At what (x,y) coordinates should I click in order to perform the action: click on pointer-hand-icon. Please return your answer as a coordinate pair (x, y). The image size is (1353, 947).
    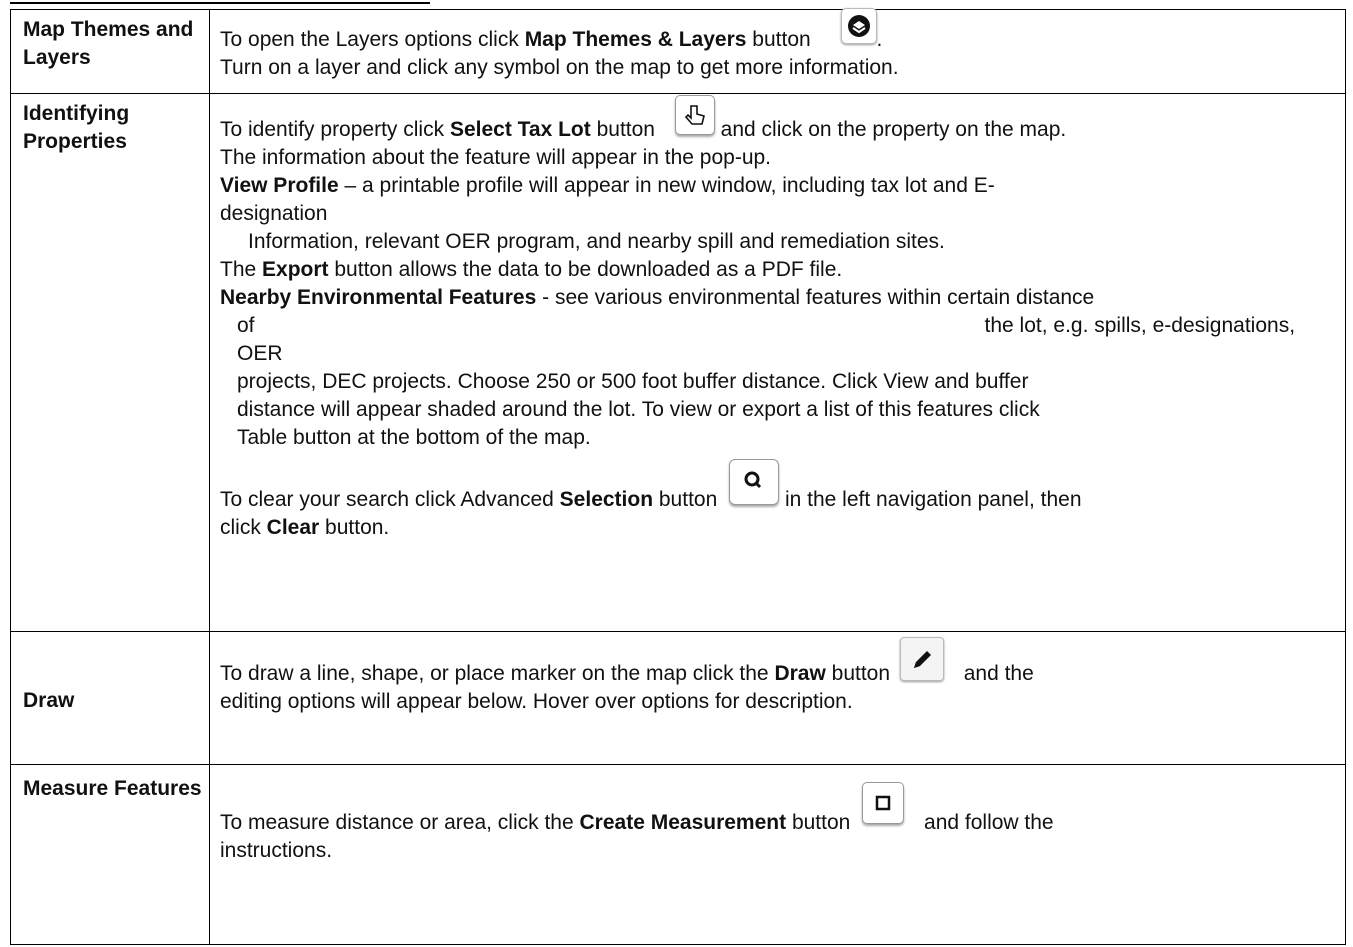
    Looking at the image, I should click on (694, 115).